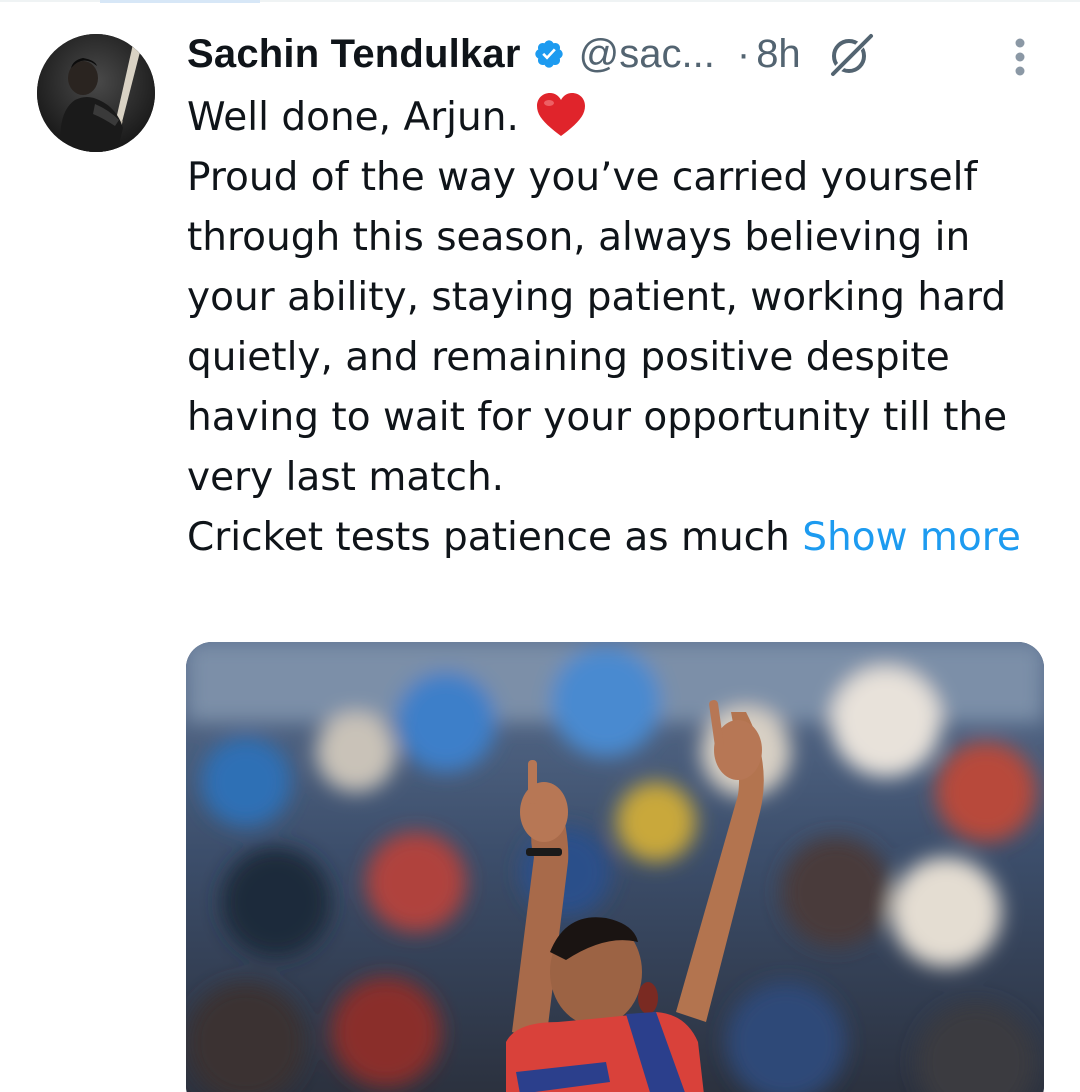  What do you see at coordinates (354, 54) in the screenshot?
I see `author-display-name: Sachin Tendulkar` at bounding box center [354, 54].